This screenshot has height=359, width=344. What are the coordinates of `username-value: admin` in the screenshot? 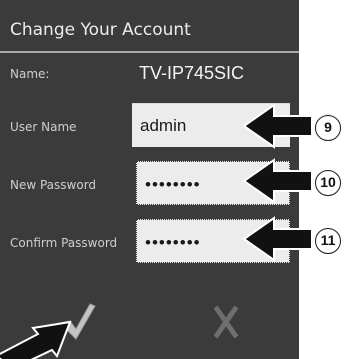 It's located at (163, 125).